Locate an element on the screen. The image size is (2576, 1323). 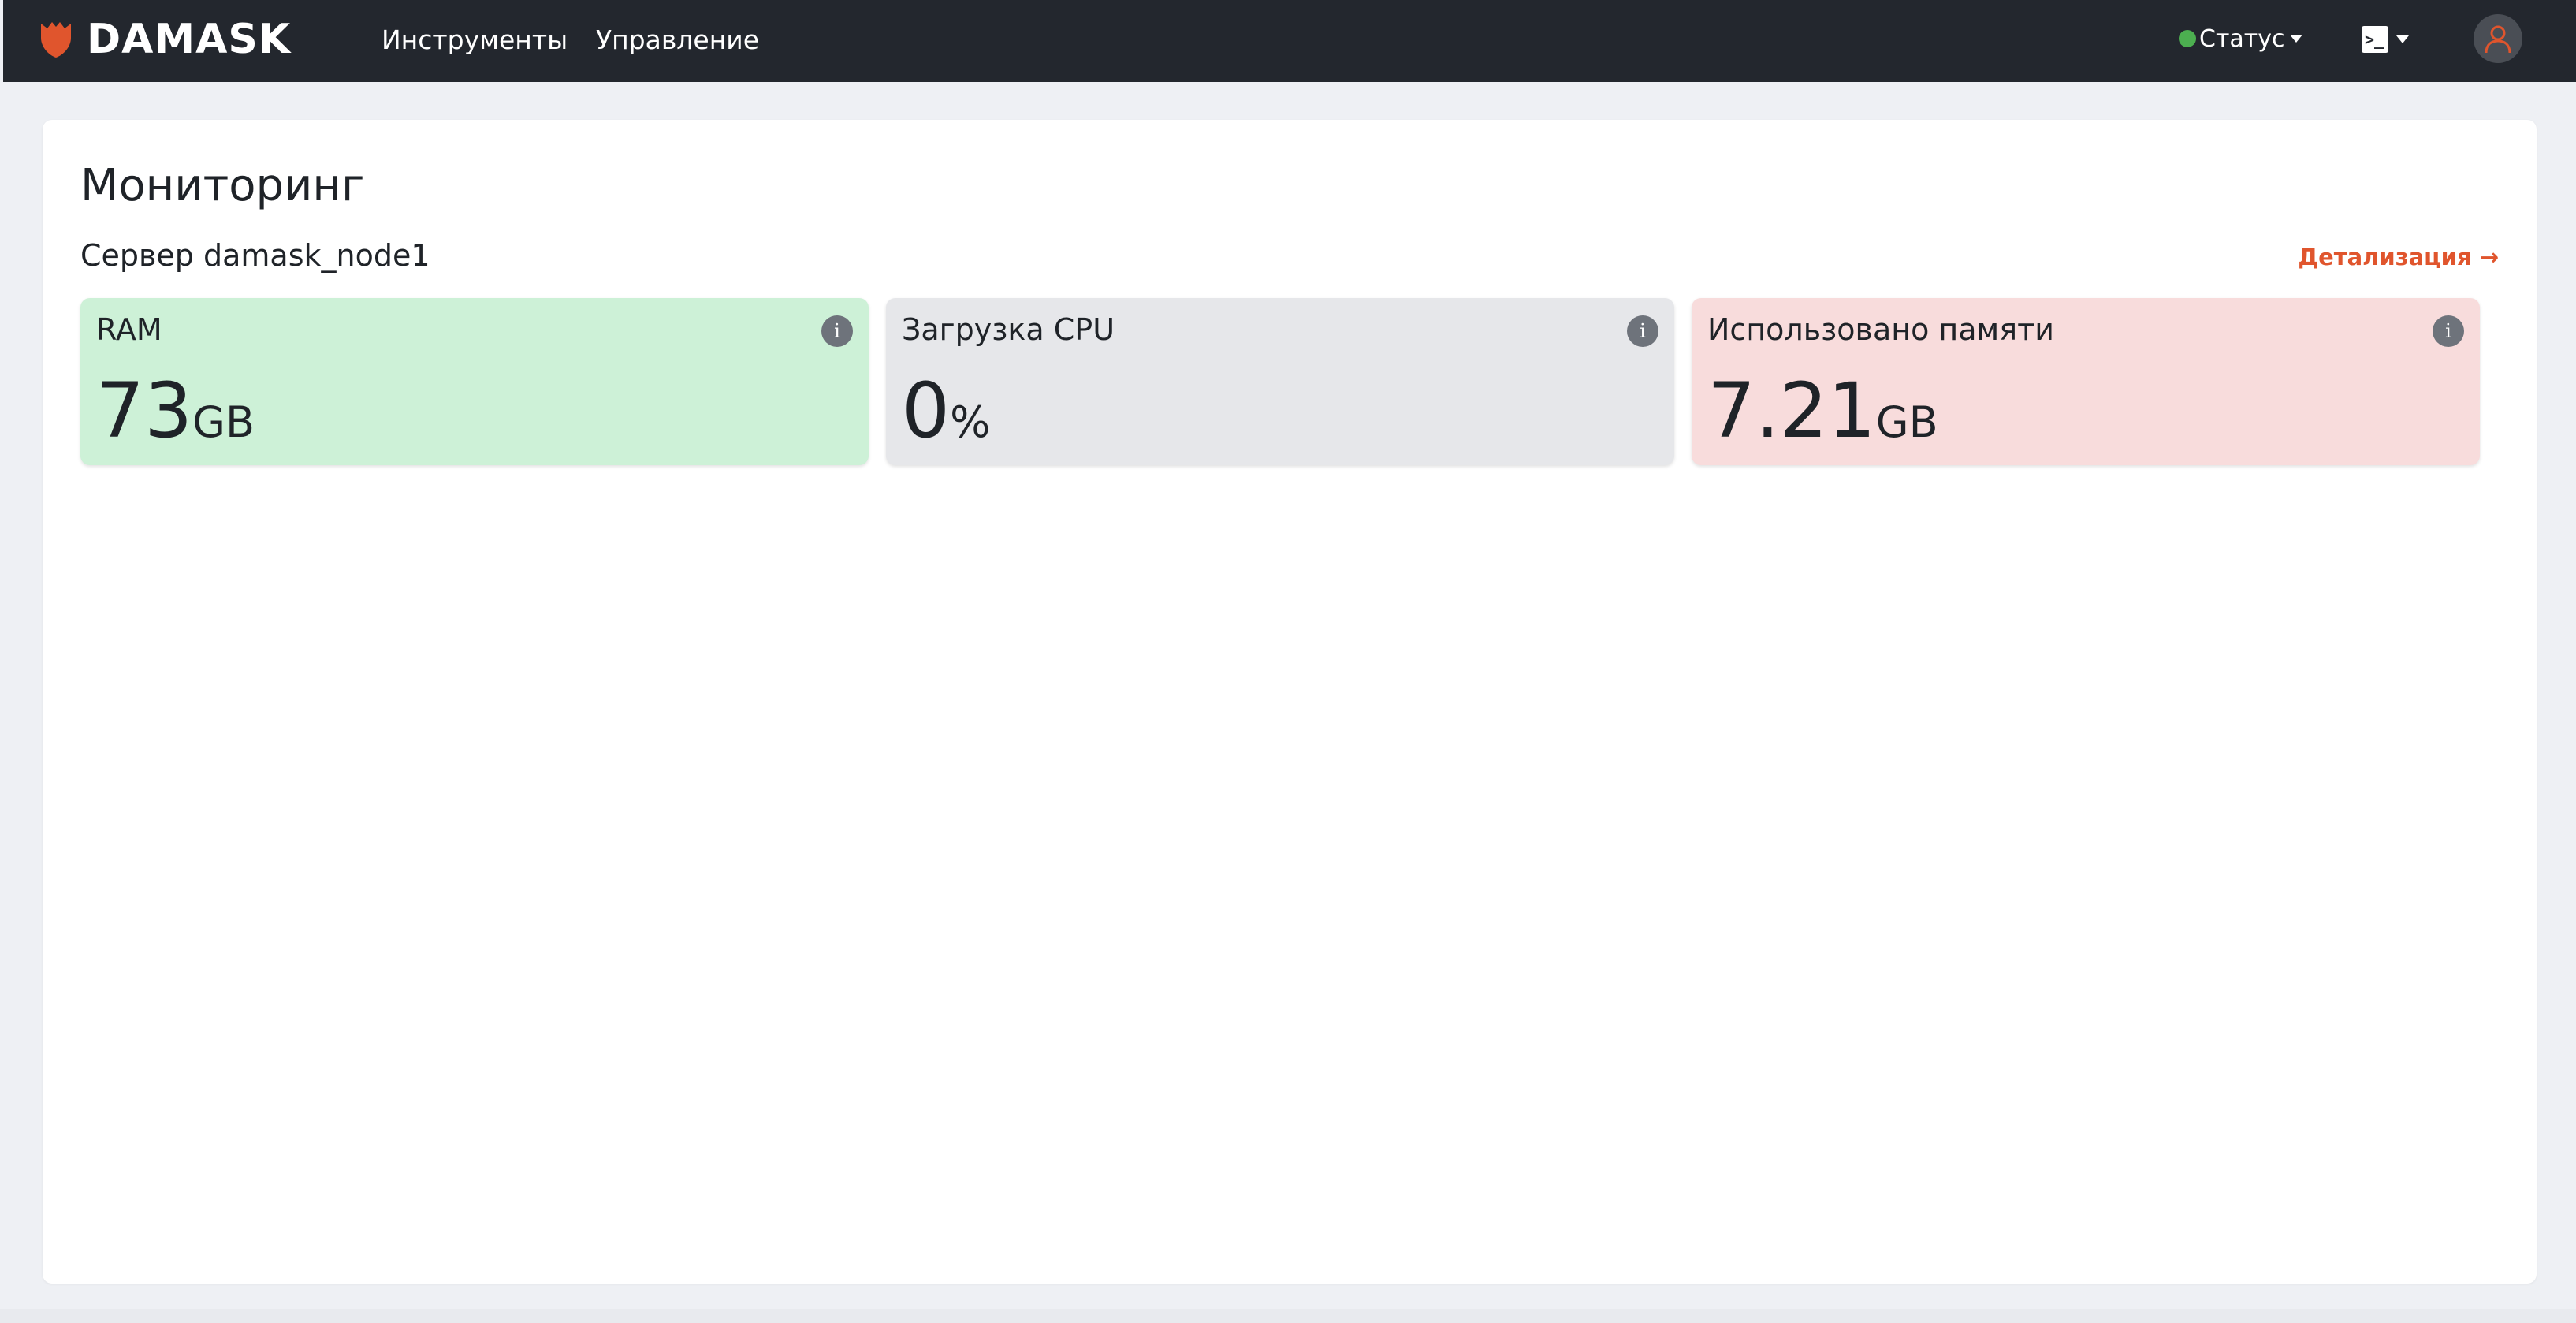
metric-label: RAM is located at coordinates (129, 329).